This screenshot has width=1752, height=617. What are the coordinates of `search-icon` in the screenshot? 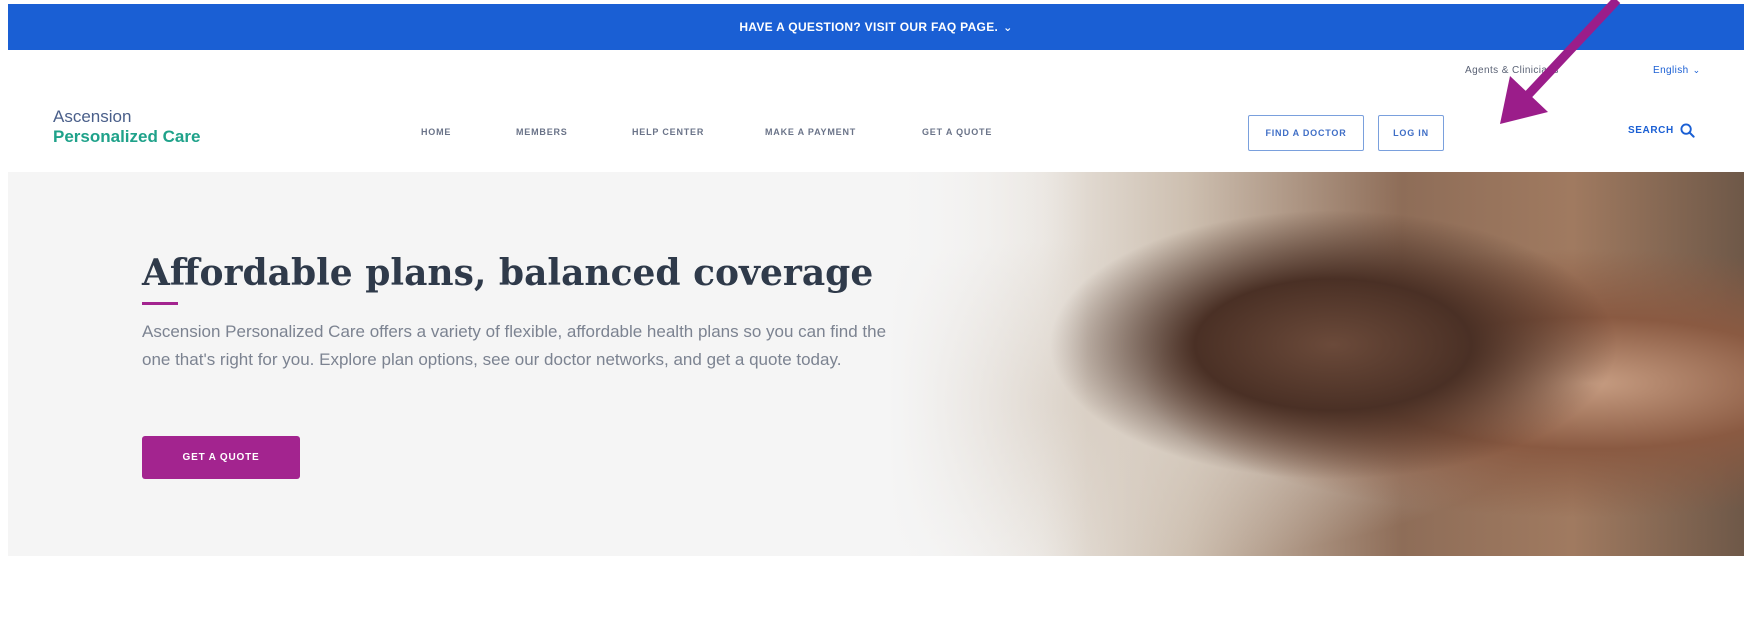 It's located at (1687, 130).